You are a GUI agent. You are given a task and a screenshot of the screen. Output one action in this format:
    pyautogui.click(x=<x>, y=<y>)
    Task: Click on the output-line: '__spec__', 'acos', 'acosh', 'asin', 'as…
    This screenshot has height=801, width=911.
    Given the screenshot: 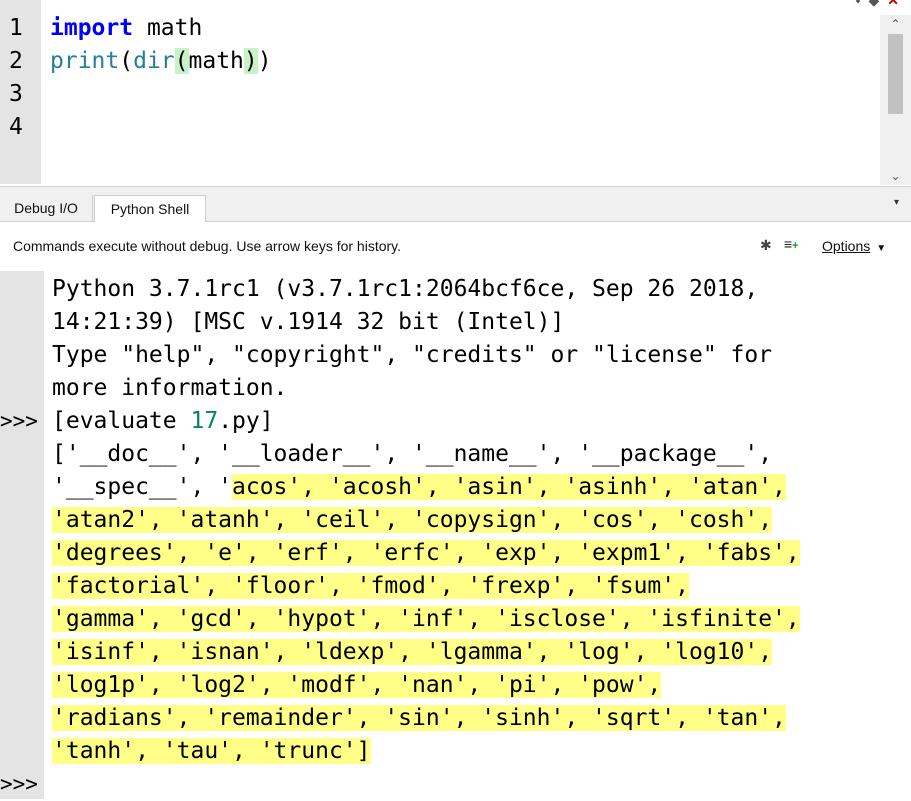 What is the action you would take?
    pyautogui.click(x=419, y=487)
    